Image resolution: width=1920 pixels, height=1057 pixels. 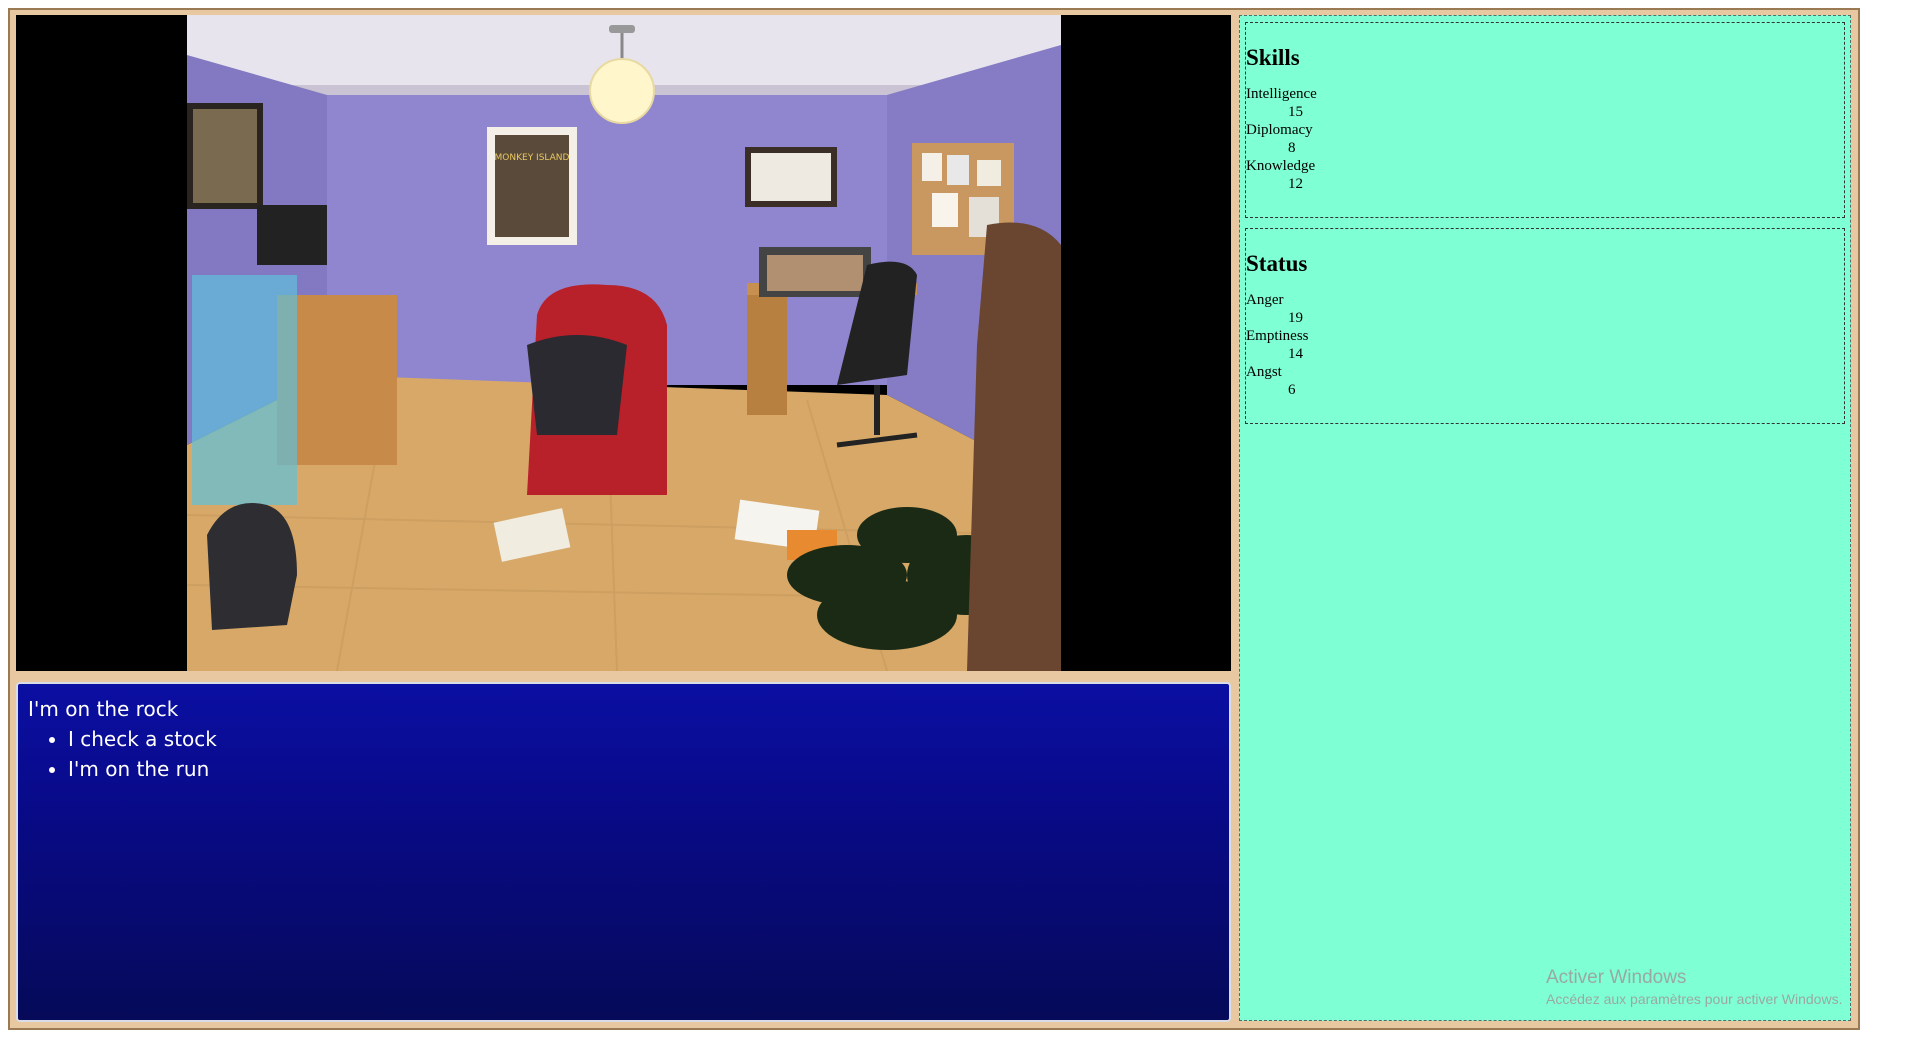 What do you see at coordinates (1277, 336) in the screenshot?
I see `status-name: Emptiness` at bounding box center [1277, 336].